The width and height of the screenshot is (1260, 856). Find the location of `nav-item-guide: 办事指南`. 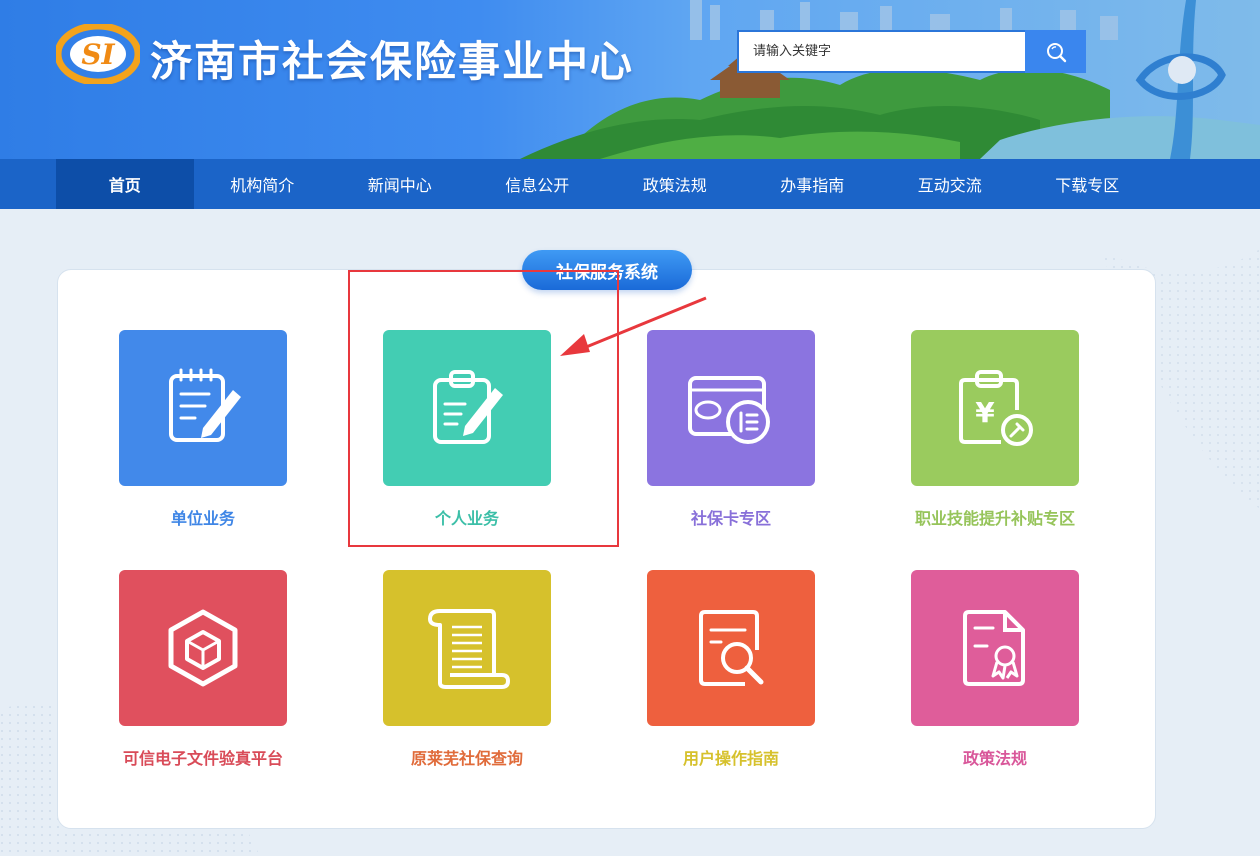

nav-item-guide: 办事指南 is located at coordinates (813, 184).